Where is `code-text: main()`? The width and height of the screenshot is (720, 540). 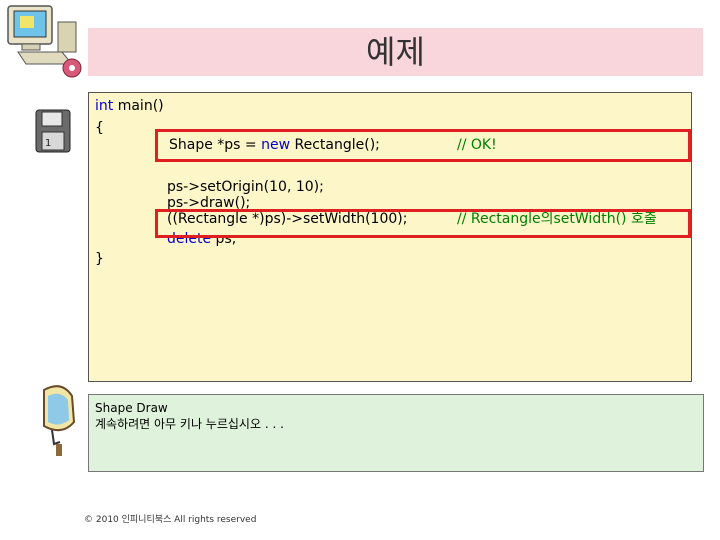 code-text: main() is located at coordinates (138, 106).